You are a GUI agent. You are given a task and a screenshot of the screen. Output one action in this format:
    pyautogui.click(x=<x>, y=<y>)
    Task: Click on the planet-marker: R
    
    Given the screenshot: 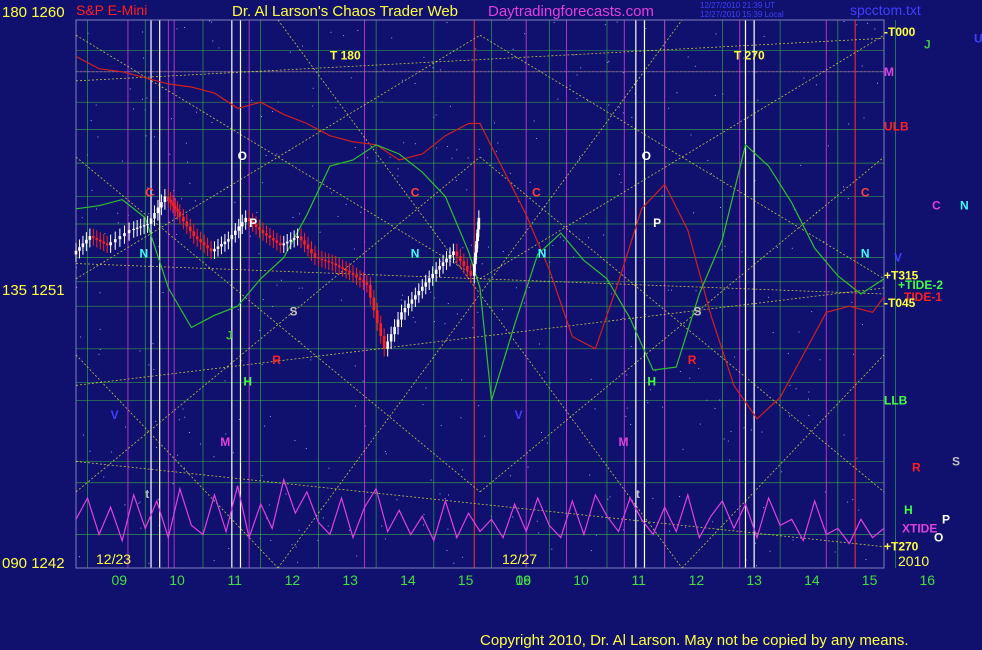 What is the action you would take?
    pyautogui.click(x=692, y=360)
    